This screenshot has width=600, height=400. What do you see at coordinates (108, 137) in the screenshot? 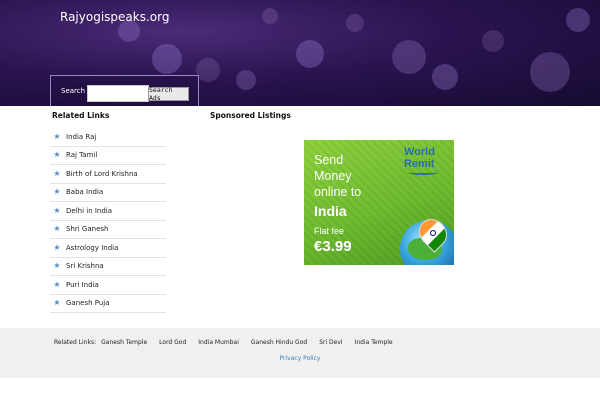
I see `list-item: ★ India Raj` at bounding box center [108, 137].